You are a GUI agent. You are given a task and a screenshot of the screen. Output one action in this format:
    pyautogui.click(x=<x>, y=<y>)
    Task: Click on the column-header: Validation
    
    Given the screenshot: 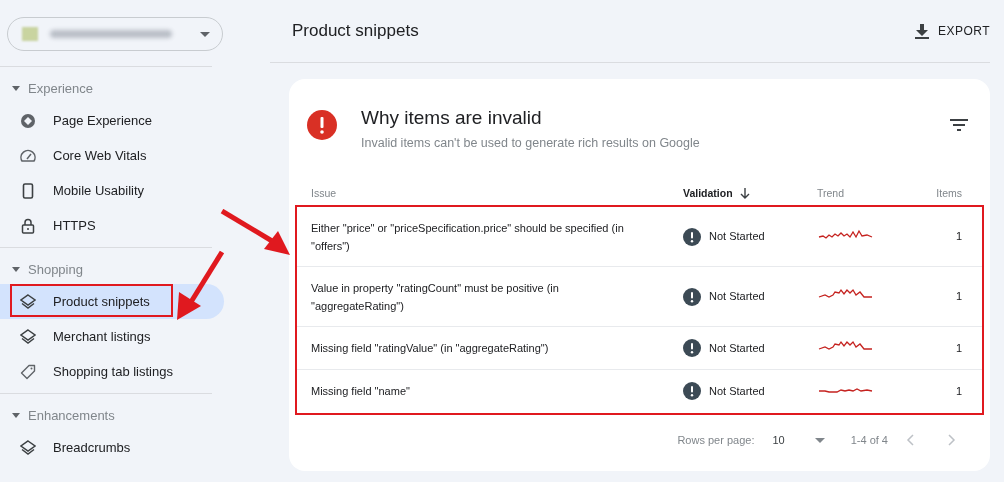 What is the action you would take?
    pyautogui.click(x=750, y=193)
    